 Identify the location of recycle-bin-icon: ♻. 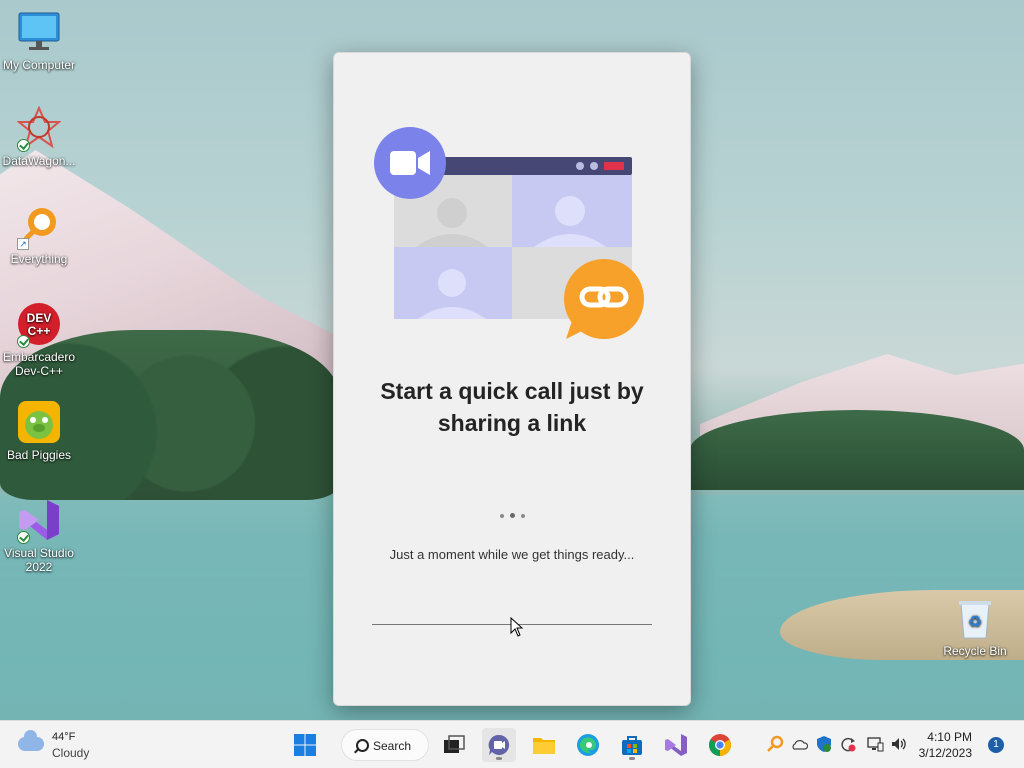
(975, 618).